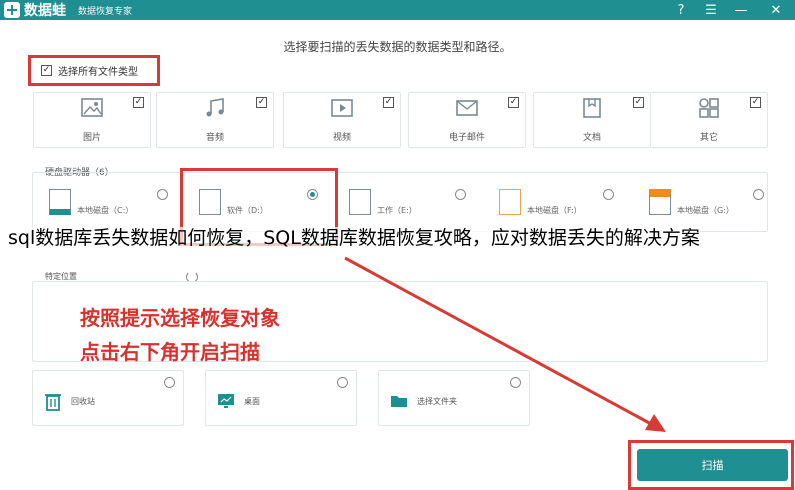 This screenshot has height=490, width=795. What do you see at coordinates (45, 11) in the screenshot?
I see `app-name: 数据蛙` at bounding box center [45, 11].